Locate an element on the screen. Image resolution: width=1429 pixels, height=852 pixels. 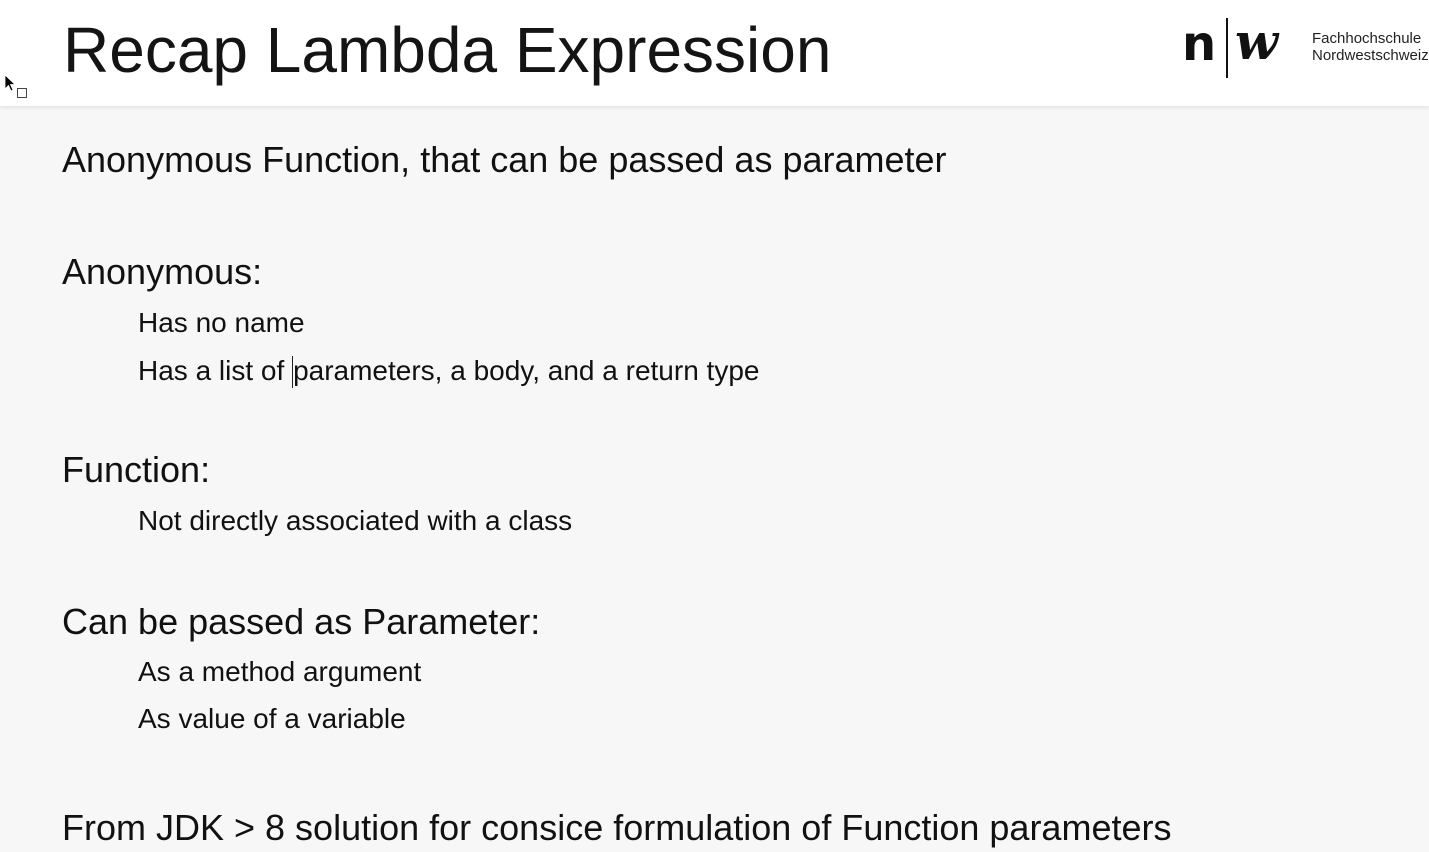
logo-line-2: Nordwestschweiz is located at coordinates (1370, 55).